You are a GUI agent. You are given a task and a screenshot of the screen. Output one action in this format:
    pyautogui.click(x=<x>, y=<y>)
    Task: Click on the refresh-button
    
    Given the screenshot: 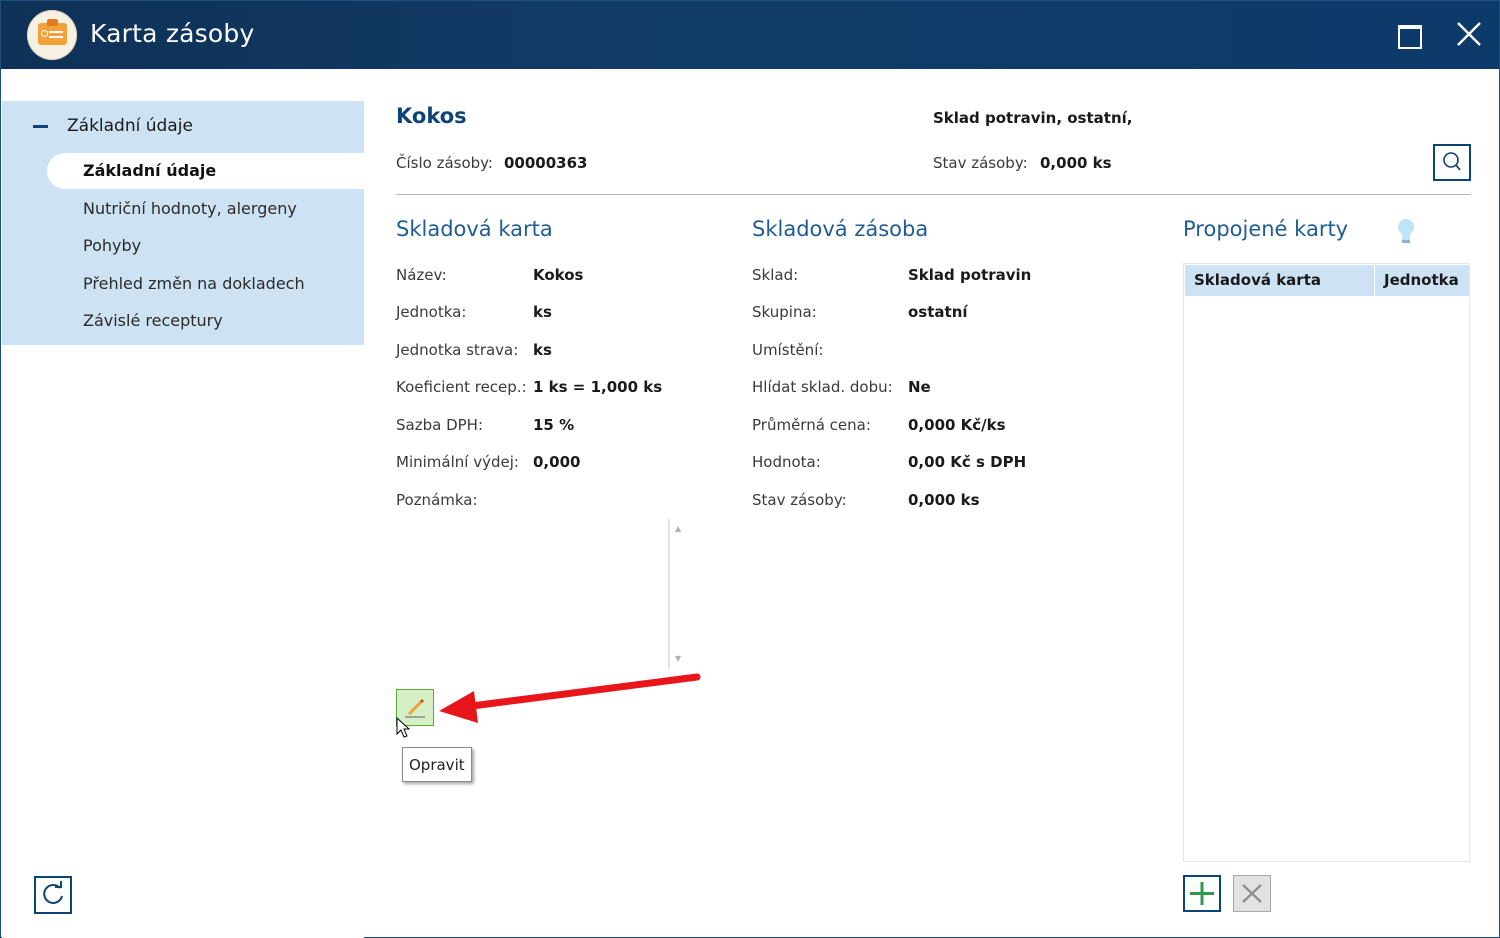 What is the action you would take?
    pyautogui.click(x=53, y=895)
    